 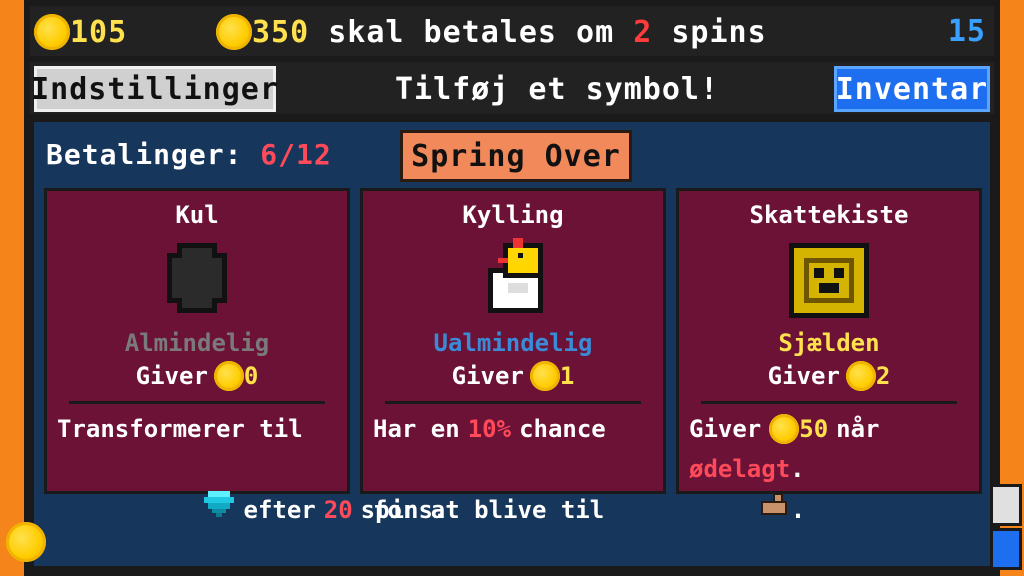 I want to click on payments-value: 6/12, so click(x=296, y=154).